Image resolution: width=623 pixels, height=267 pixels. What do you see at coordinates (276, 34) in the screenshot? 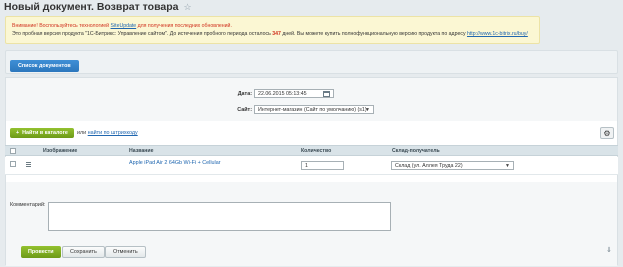
I see `notice-days-left: 347` at bounding box center [276, 34].